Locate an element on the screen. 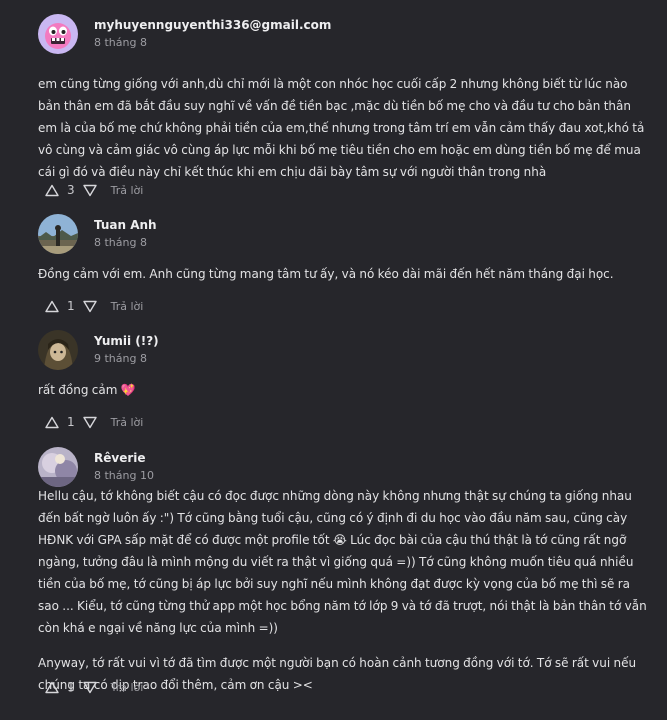 The height and width of the screenshot is (720, 667). author-name: Yumii (!?) is located at coordinates (126, 341).